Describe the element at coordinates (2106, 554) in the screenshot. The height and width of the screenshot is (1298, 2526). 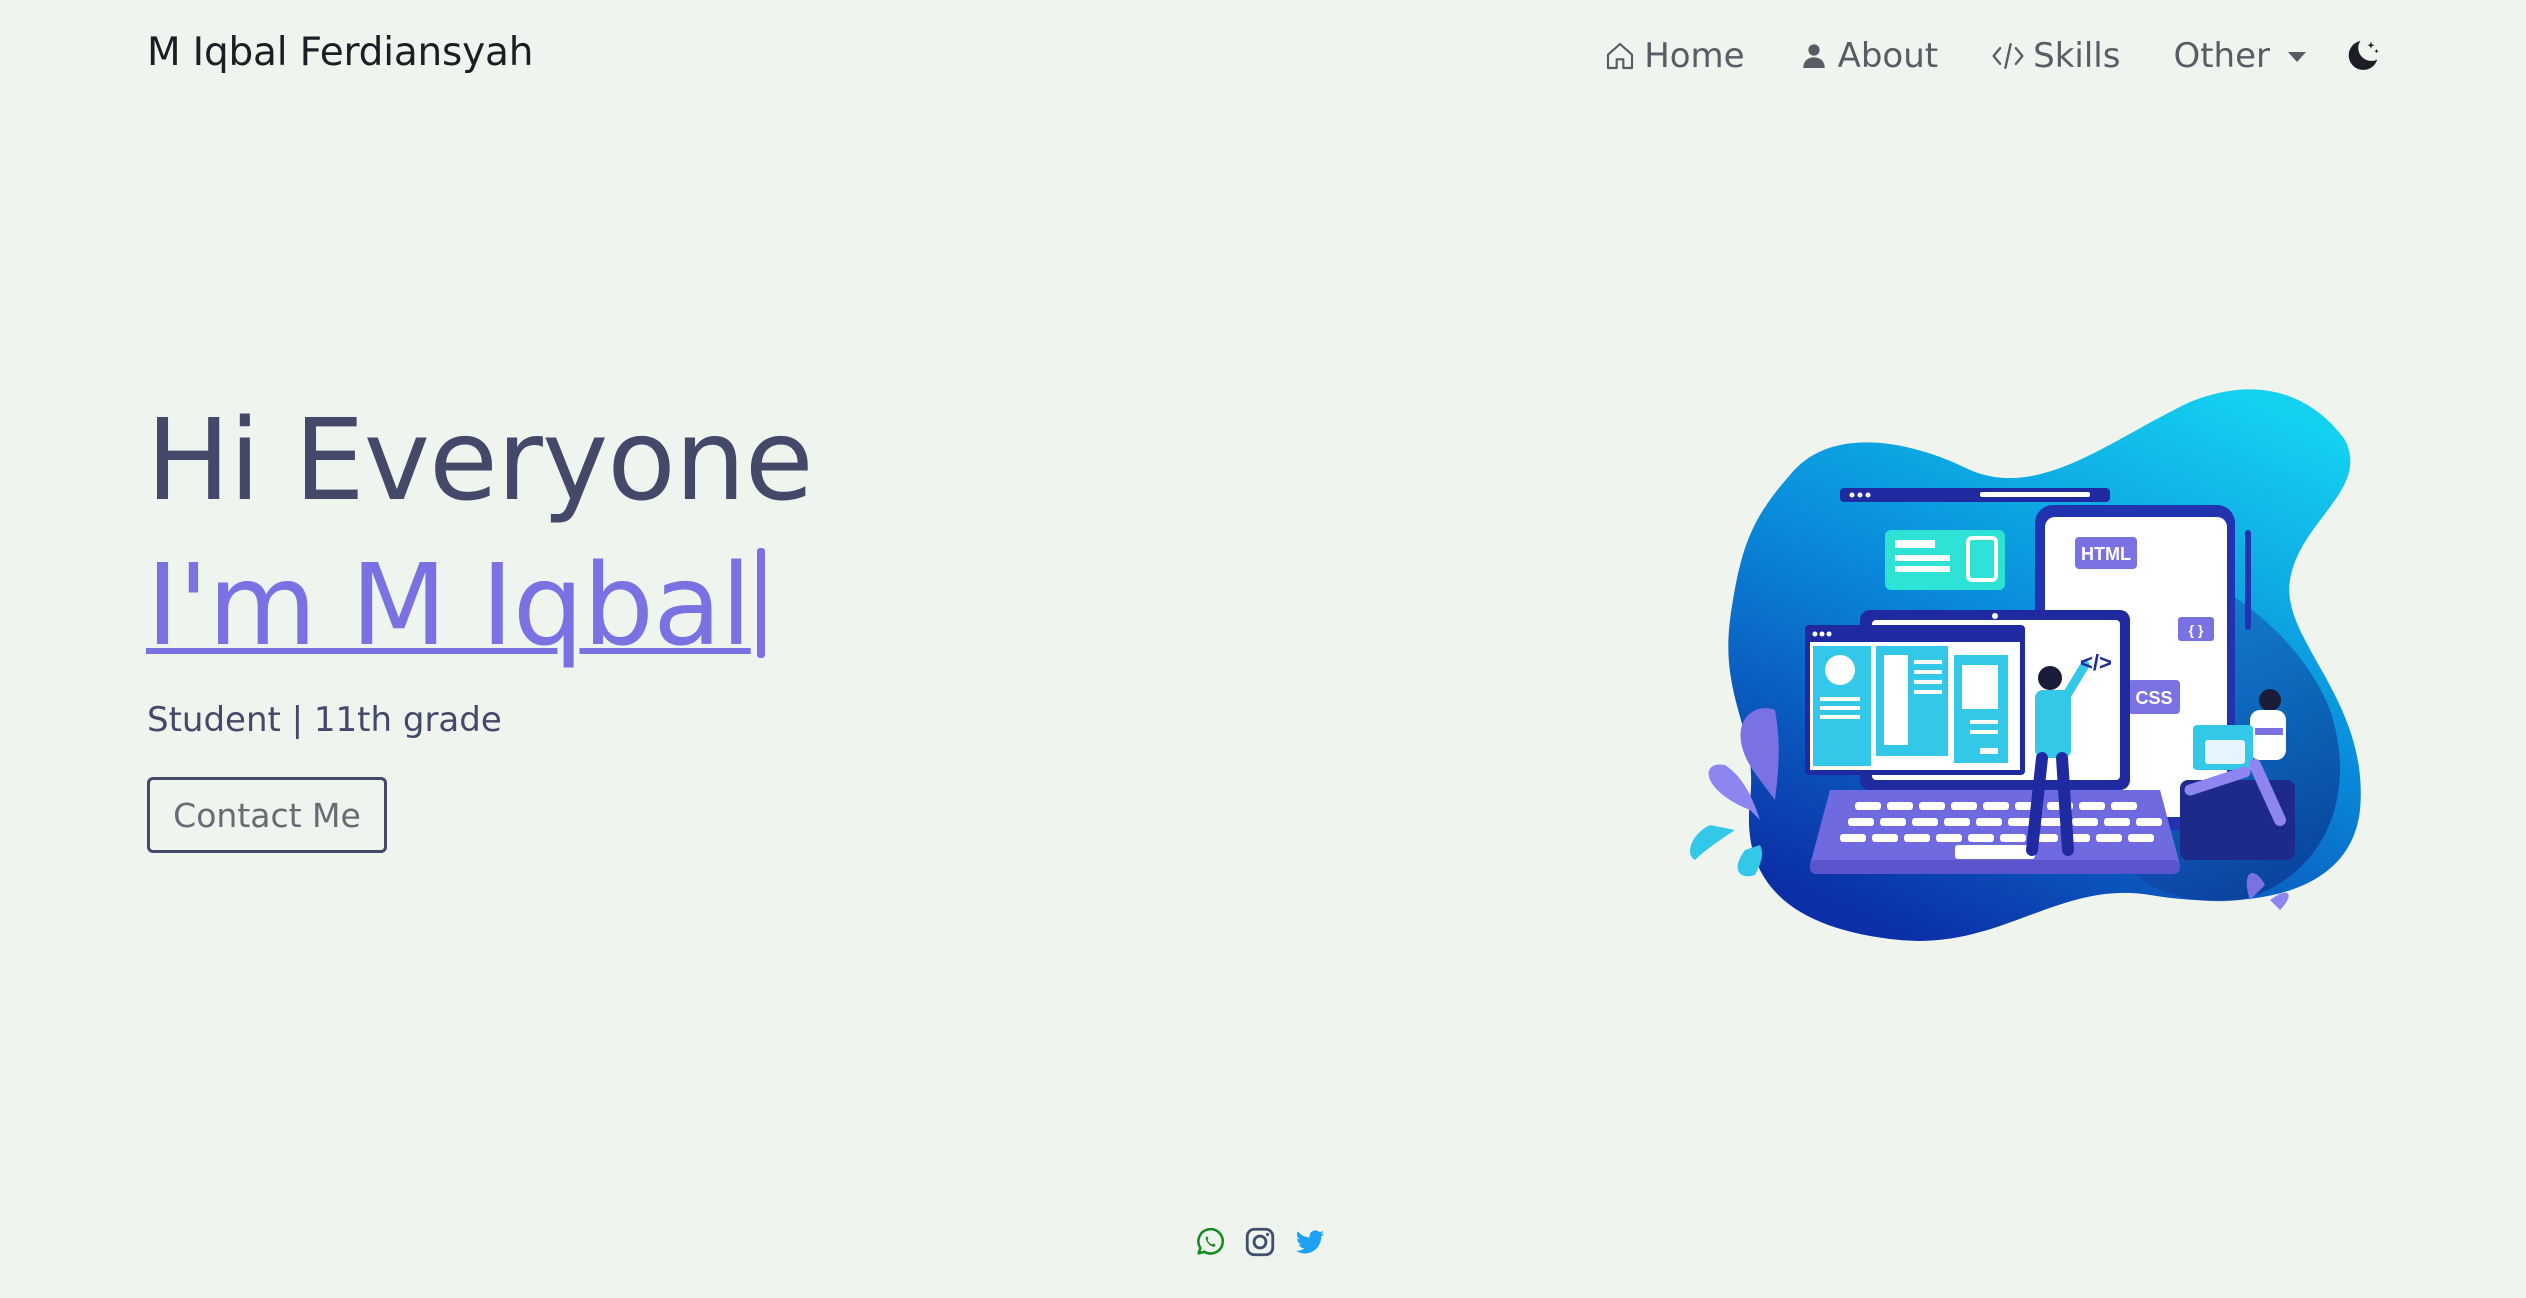
I see `html-label: HTML` at that location.